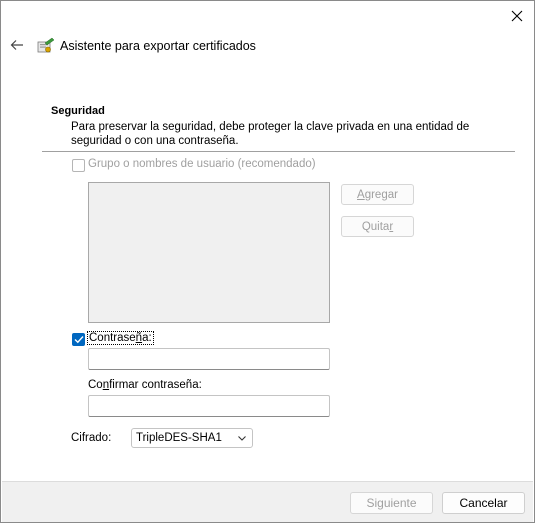 This screenshot has width=535, height=523. I want to click on close-icon, so click(517, 16).